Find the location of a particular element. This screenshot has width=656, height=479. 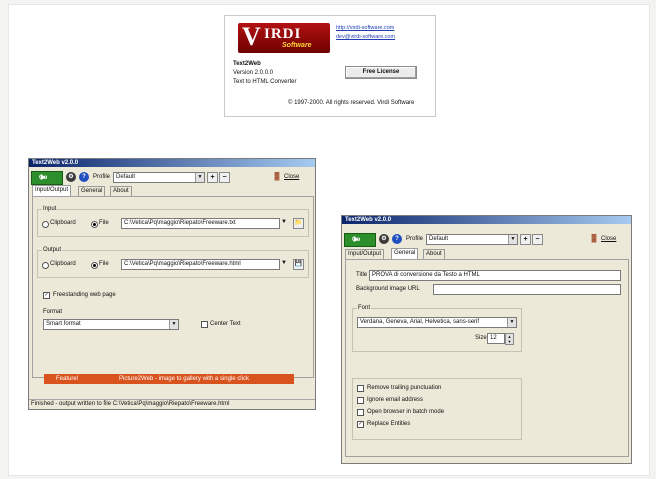

remove-punctuation-checkbox is located at coordinates (360, 388).